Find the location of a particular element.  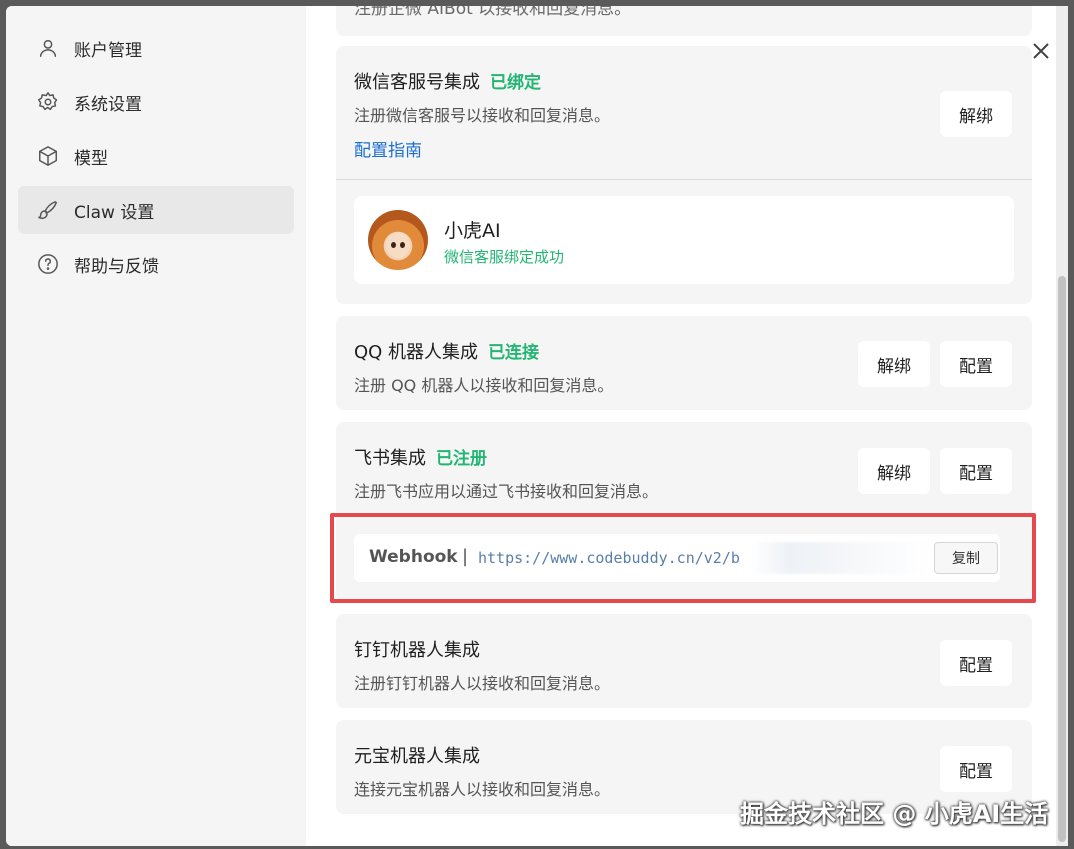

feishu-title: 飞书集成 已注册 is located at coordinates (420, 457).